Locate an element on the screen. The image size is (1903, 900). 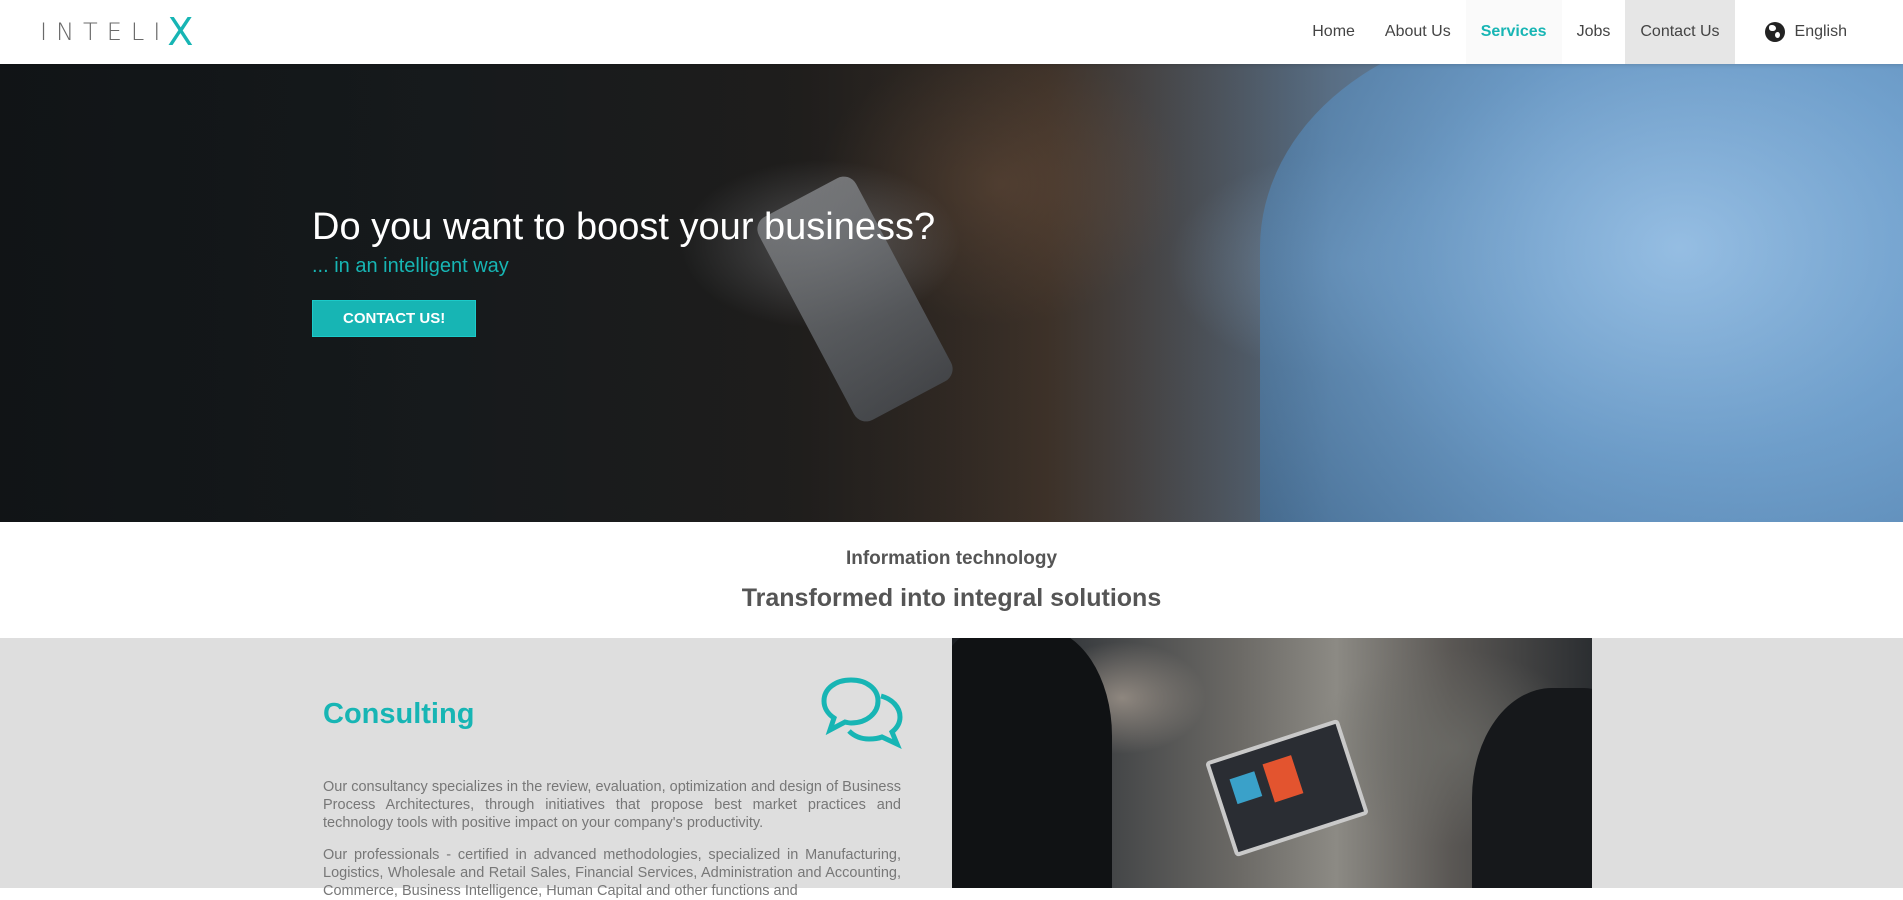
intro-kicker: Information technology is located at coordinates (951, 558).